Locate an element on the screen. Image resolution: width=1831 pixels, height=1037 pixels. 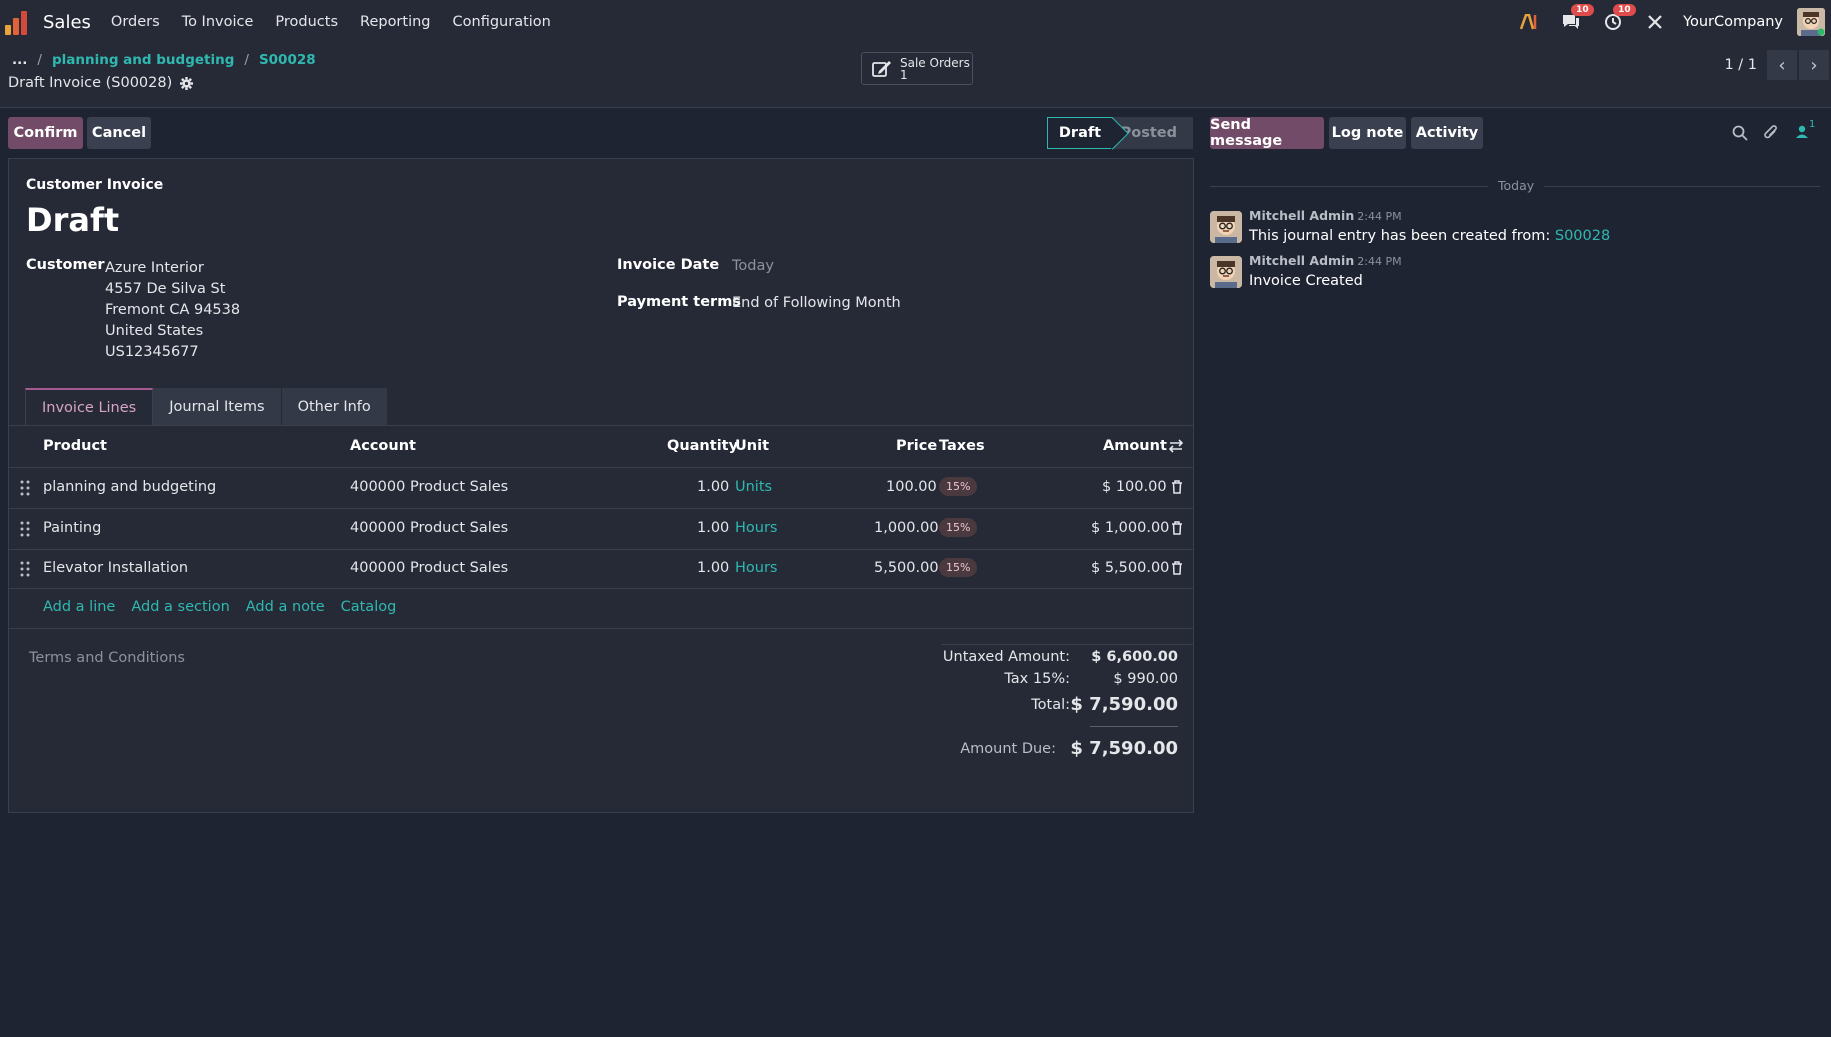
column-header-product: Product is located at coordinates (75, 446).